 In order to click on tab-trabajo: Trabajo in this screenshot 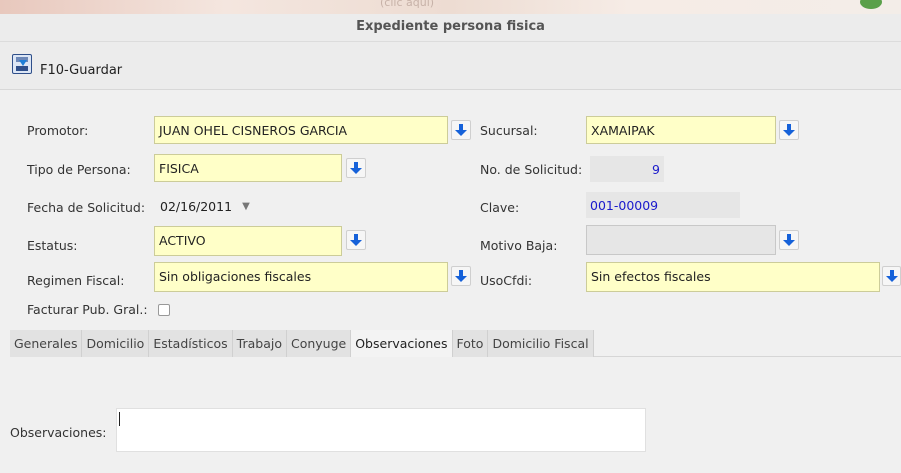, I will do `click(259, 343)`.